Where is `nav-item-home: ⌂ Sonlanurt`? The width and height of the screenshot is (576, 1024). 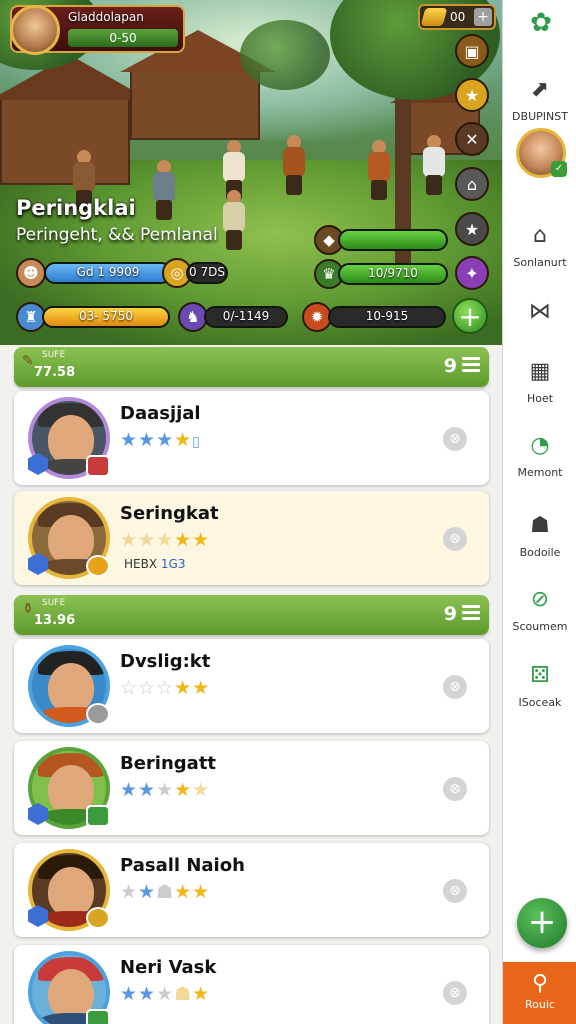 nav-item-home: ⌂ Sonlanurt is located at coordinates (539, 245).